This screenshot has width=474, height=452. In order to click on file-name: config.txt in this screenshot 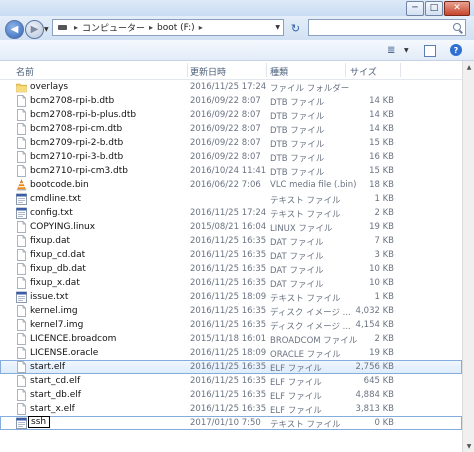, I will do `click(51, 213)`.